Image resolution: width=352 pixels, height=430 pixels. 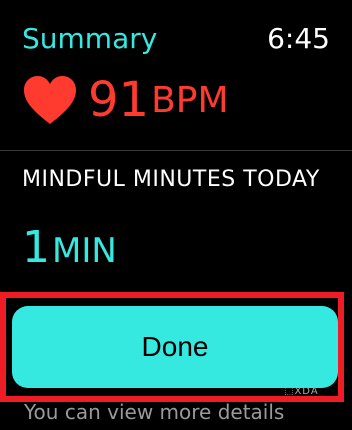 I want to click on mindful-minutes-unit: MIN, so click(x=84, y=251).